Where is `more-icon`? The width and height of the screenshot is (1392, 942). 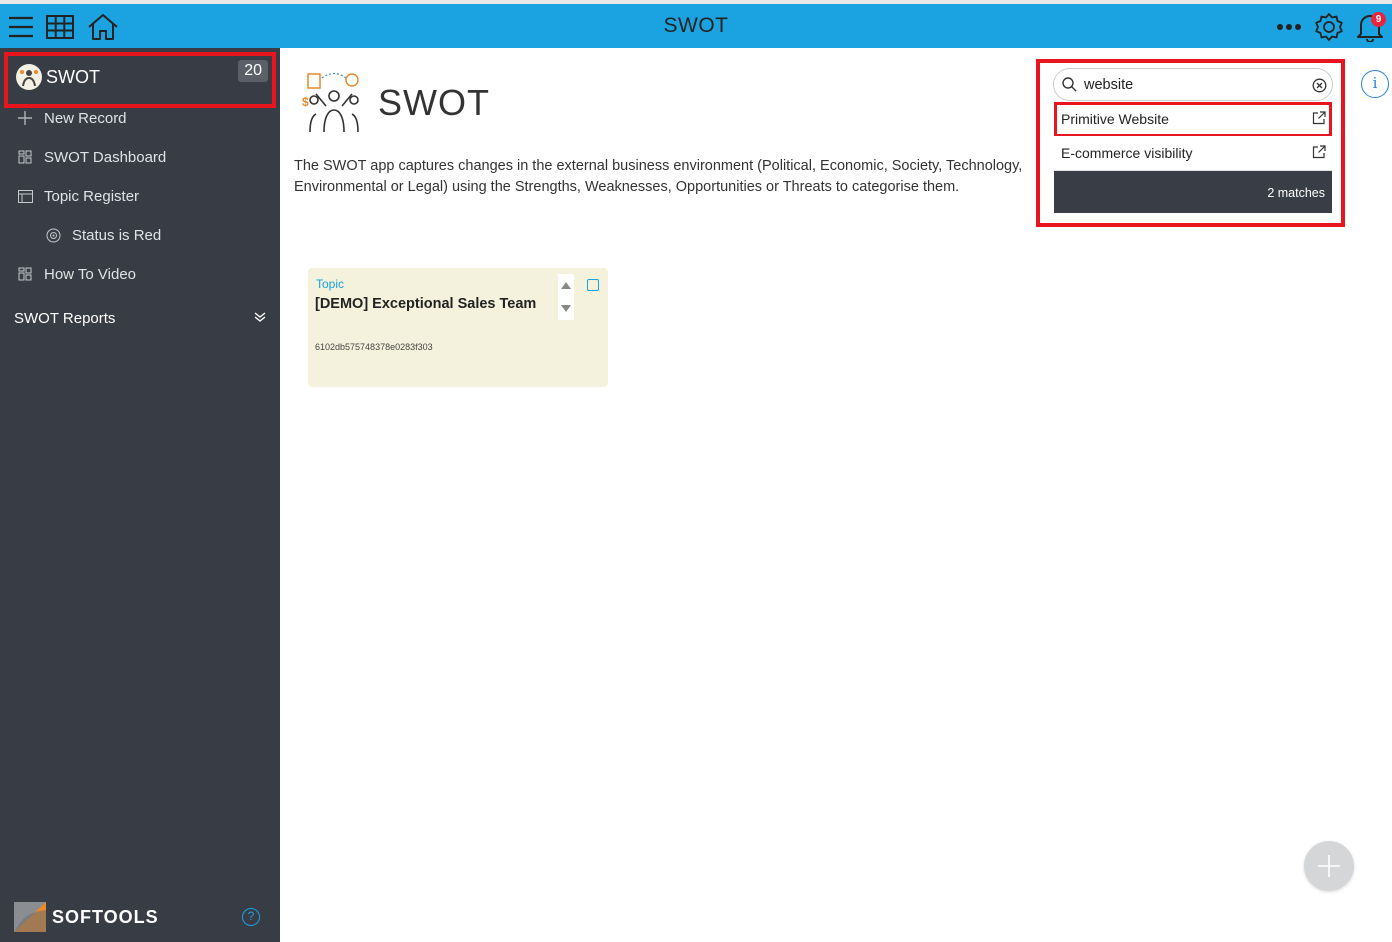
more-icon is located at coordinates (1289, 27).